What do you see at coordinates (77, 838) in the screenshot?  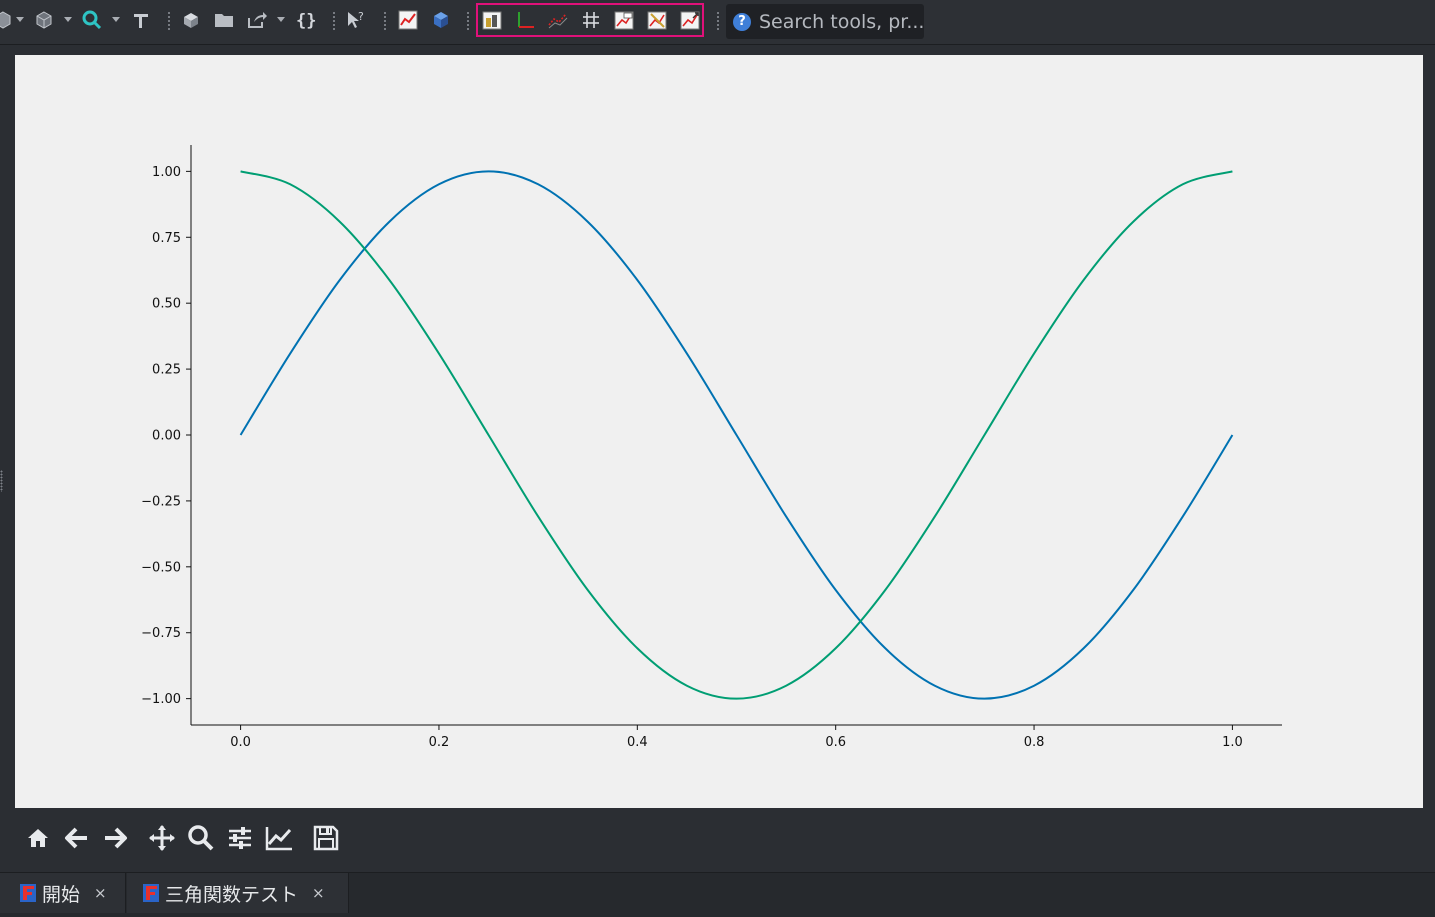 I see `back-arrow-icon` at bounding box center [77, 838].